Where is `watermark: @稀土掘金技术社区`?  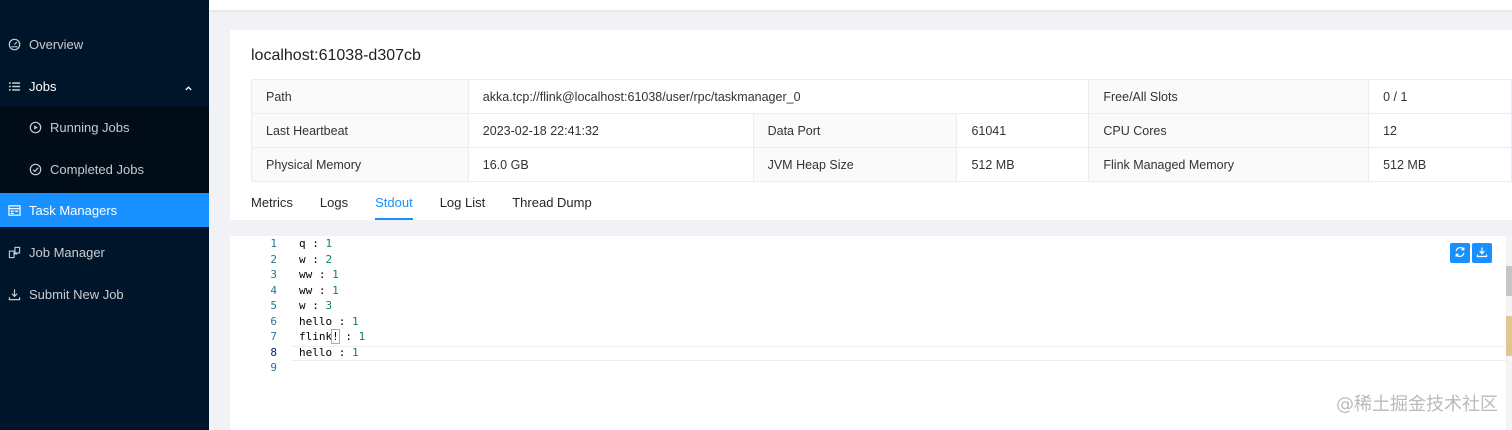 watermark: @稀土掘金技术社区 is located at coordinates (1417, 404).